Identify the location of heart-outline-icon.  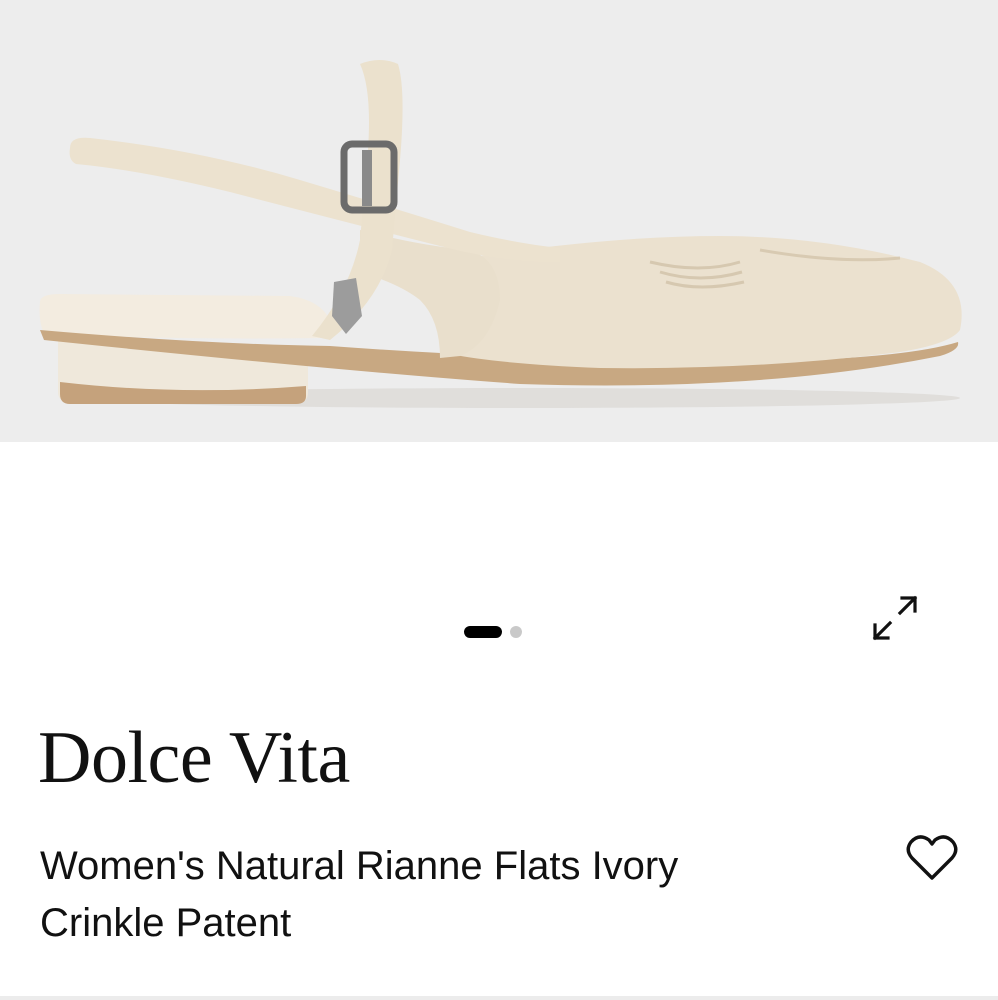
(932, 857).